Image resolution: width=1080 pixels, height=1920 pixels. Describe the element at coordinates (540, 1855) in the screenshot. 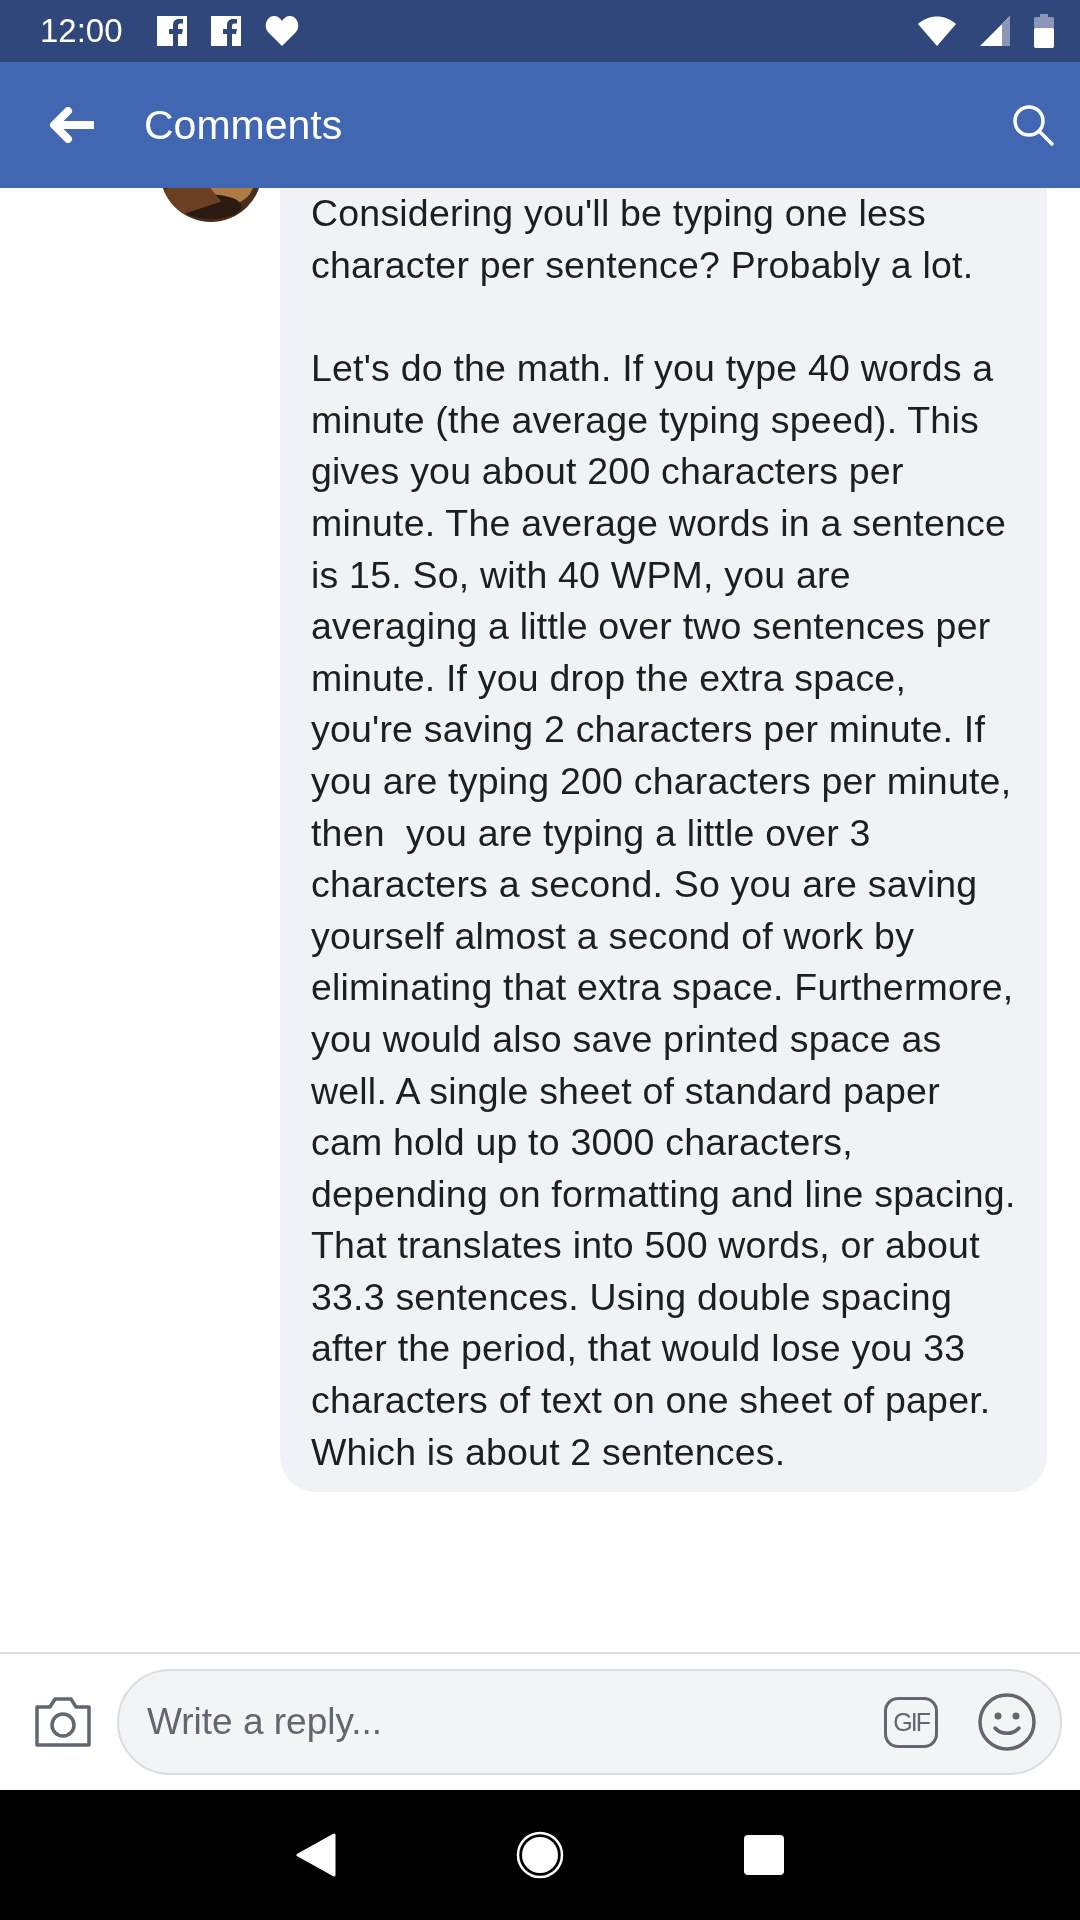

I see `home-nav-icon` at that location.